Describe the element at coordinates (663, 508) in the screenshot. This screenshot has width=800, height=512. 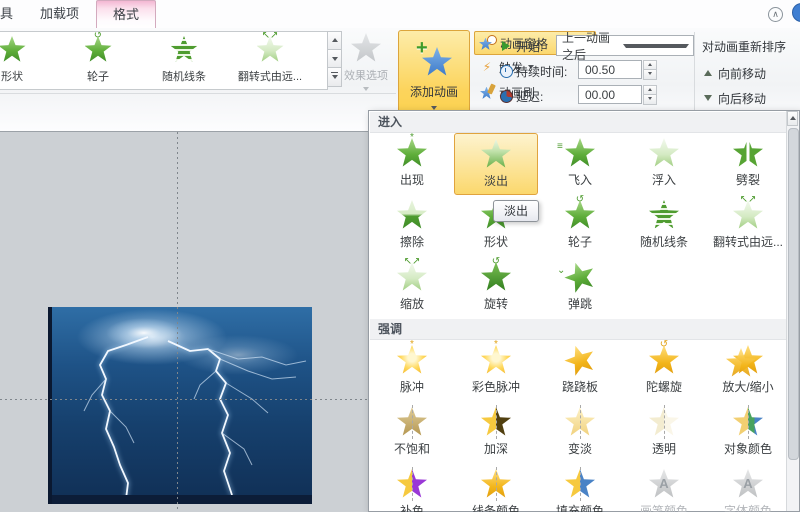
I see `effect-label: 画笔颜色` at that location.